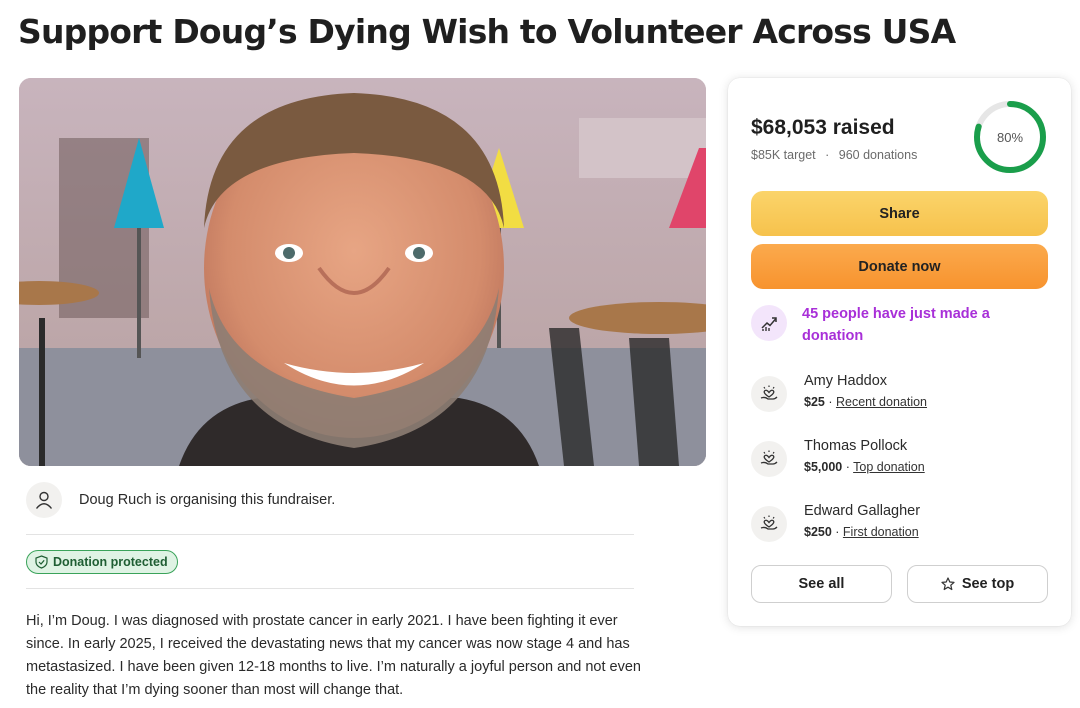 The height and width of the screenshot is (708, 1080). I want to click on donor-item: Thomas Pollock $5,000 · Top donation, so click(838, 457).